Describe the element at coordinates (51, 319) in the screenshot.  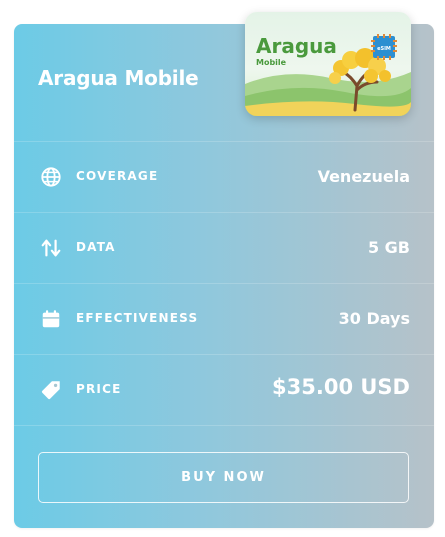
I see `calendar-icon` at that location.